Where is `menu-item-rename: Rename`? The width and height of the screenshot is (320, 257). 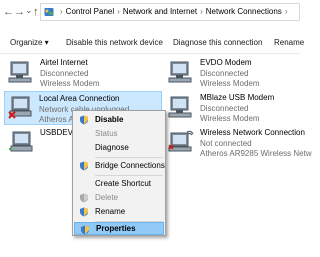
menu-item-rename: Rename is located at coordinates (119, 212).